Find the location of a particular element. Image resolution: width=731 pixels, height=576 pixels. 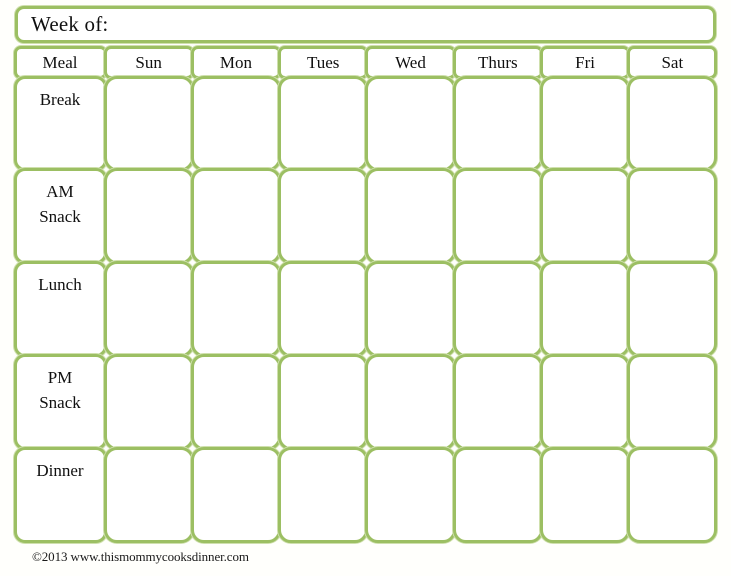

entry-cell-lunch-mon is located at coordinates (236, 309).